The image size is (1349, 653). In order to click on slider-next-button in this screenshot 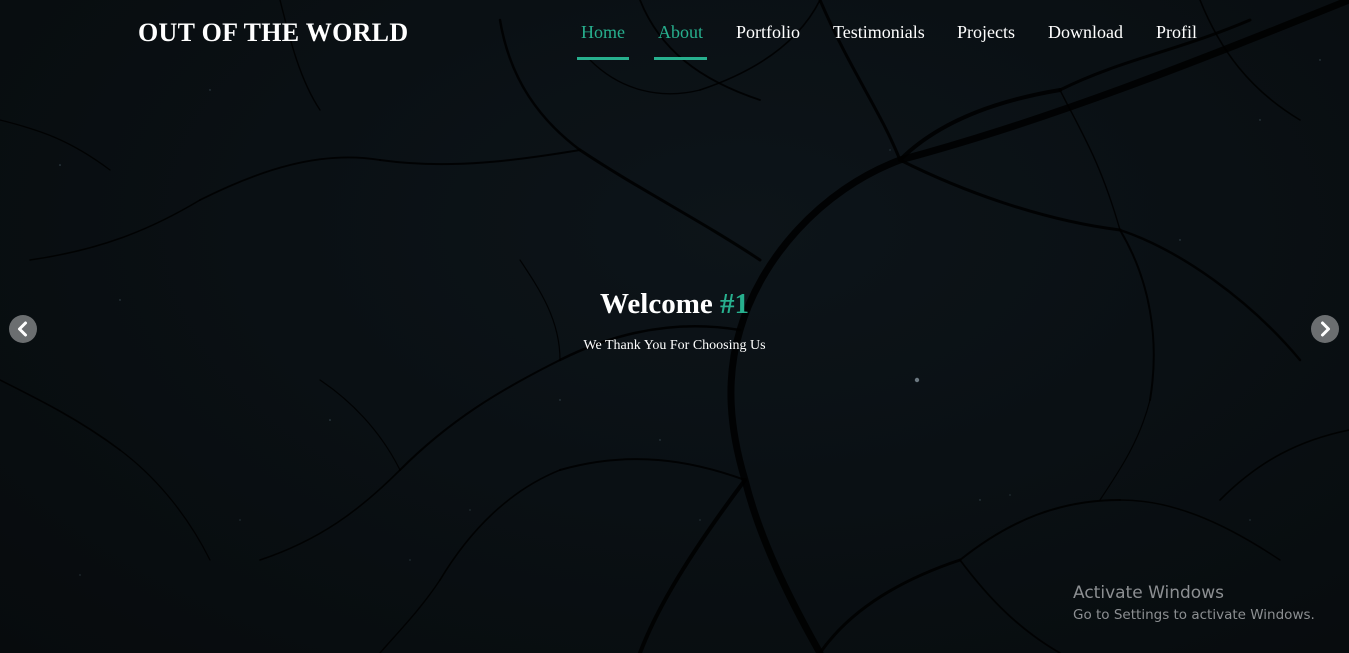, I will do `click(1325, 329)`.